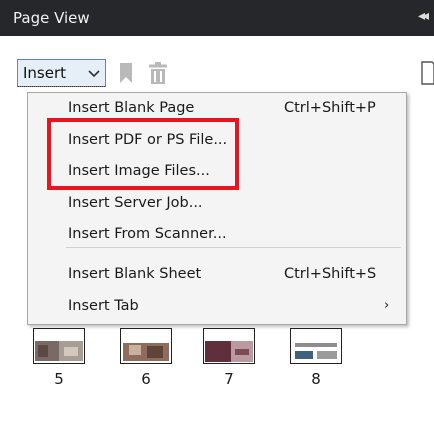  I want to click on menu-item-insert-blank-sheet: Insert Blank Sheet Ctrl+Shift+S, so click(217, 275).